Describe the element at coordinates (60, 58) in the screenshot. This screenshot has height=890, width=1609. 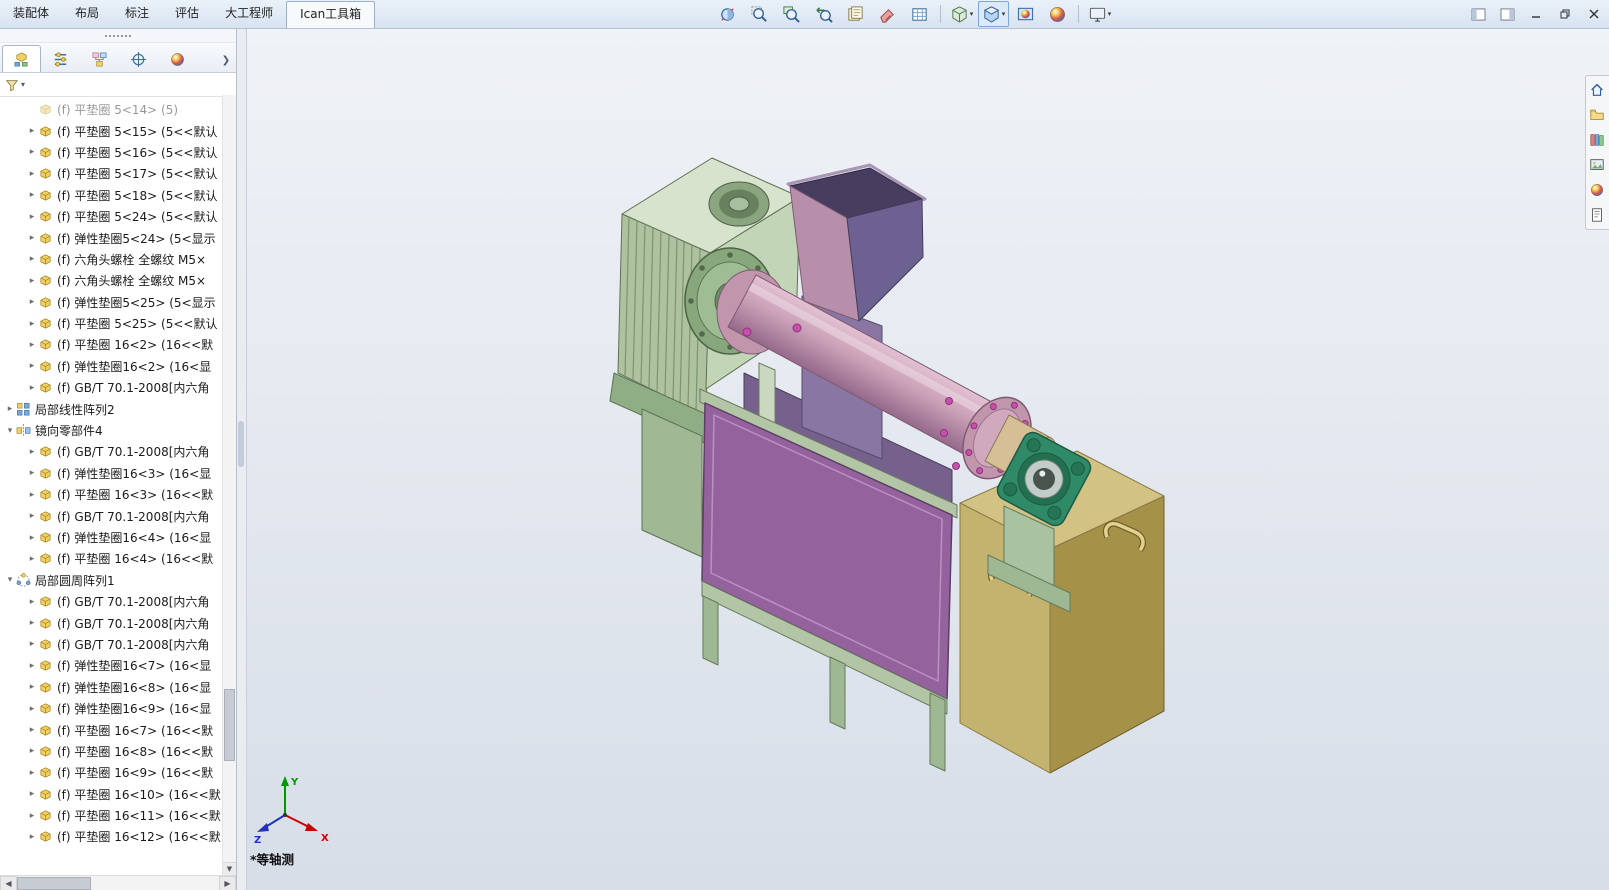
I see `propertymanager-tab` at that location.